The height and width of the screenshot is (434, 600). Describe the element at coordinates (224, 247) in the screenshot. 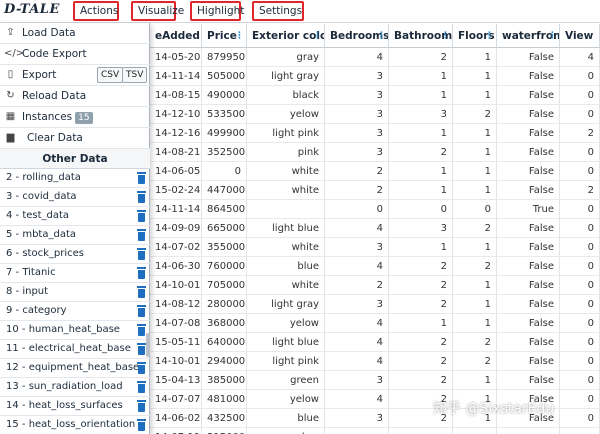

I see `table-cell: 355000` at that location.